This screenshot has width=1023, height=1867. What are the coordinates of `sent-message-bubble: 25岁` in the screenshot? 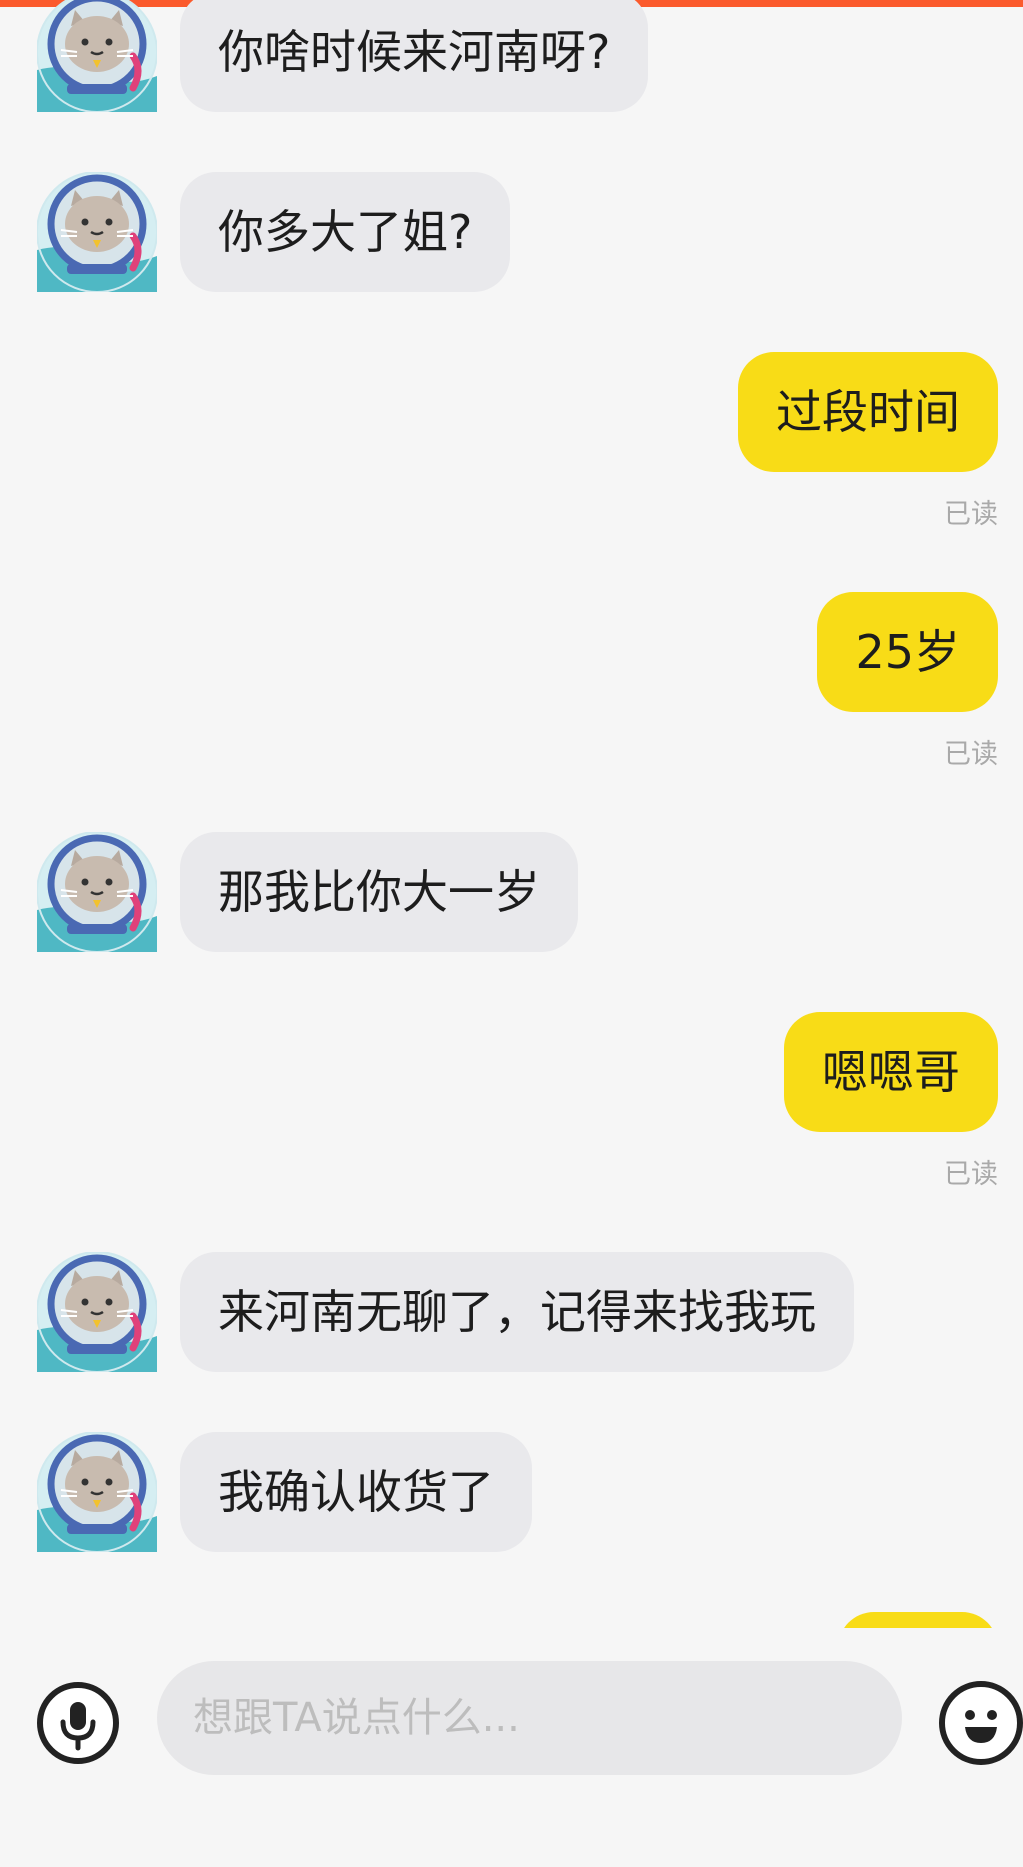 It's located at (907, 652).